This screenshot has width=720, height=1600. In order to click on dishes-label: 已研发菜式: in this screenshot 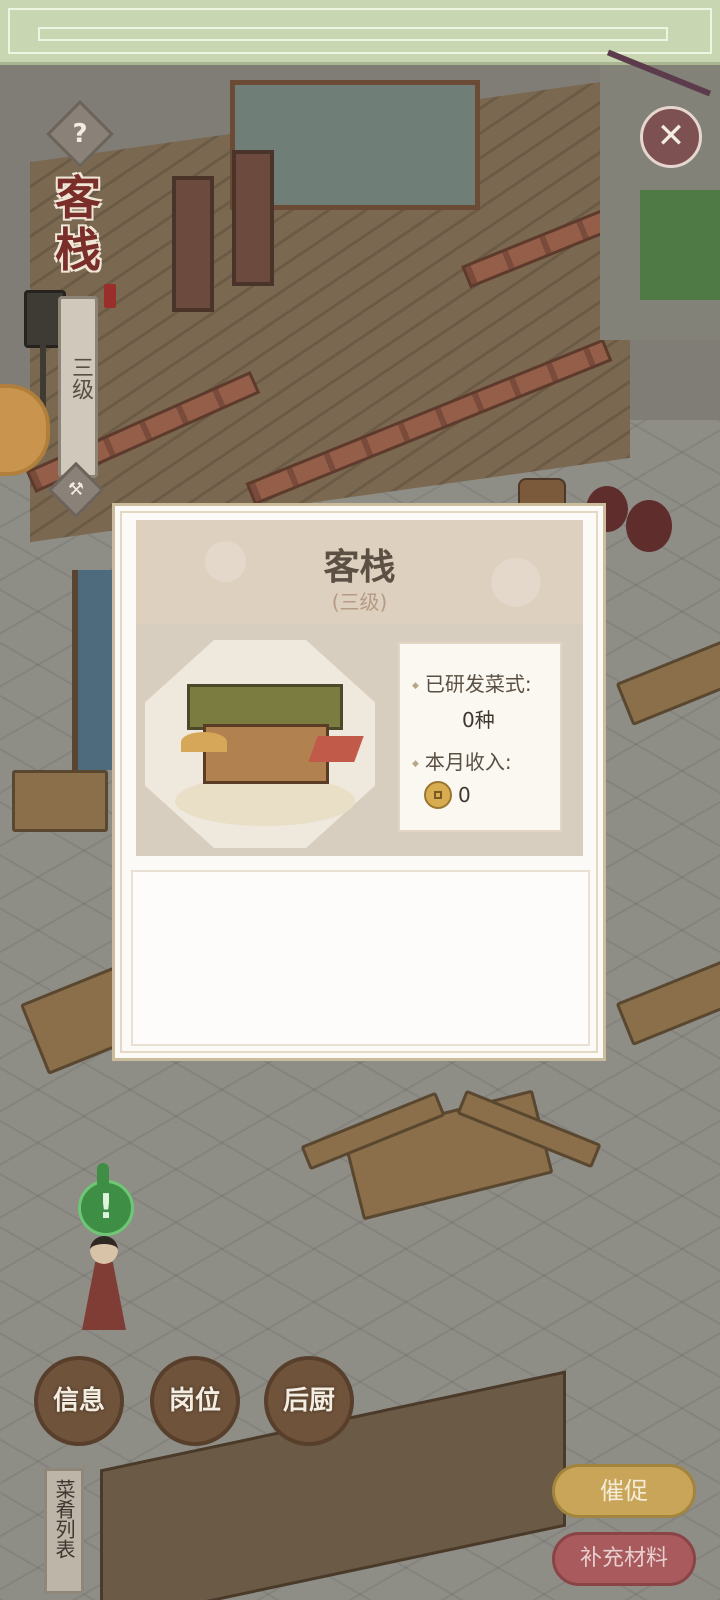, I will do `click(472, 682)`.